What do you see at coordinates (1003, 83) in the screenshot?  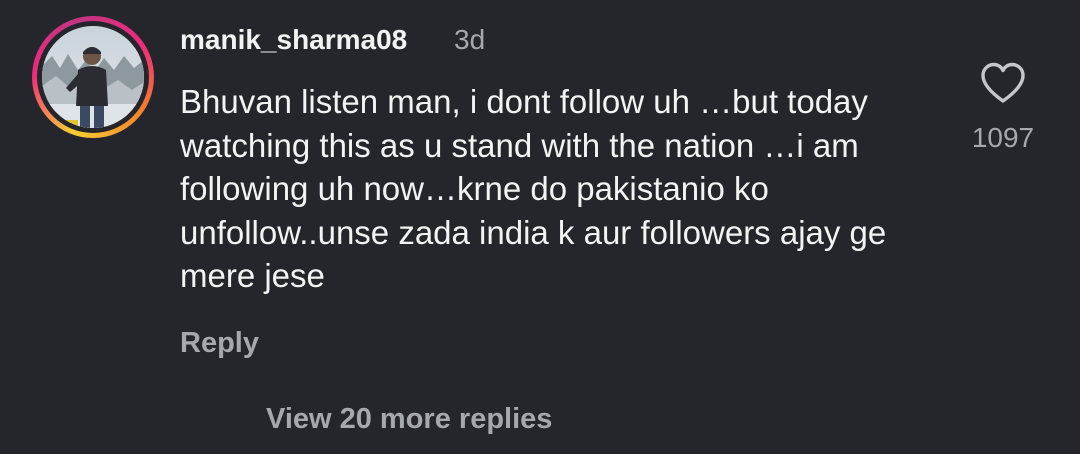 I see `heart-outline-icon` at bounding box center [1003, 83].